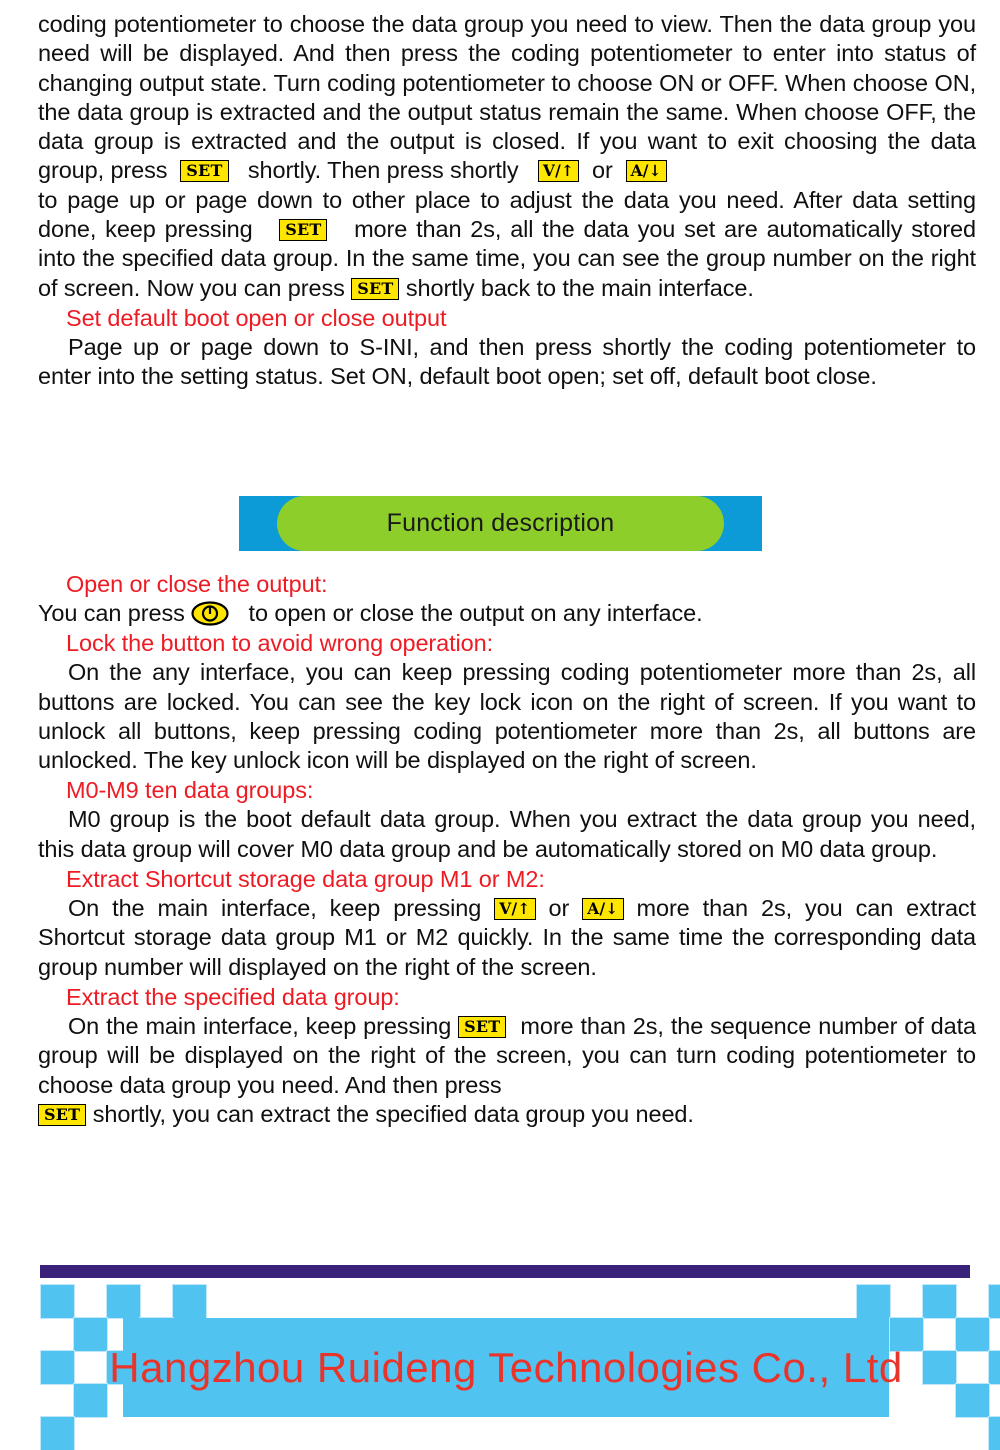  I want to click on function-description-banner: Function description, so click(500, 523).